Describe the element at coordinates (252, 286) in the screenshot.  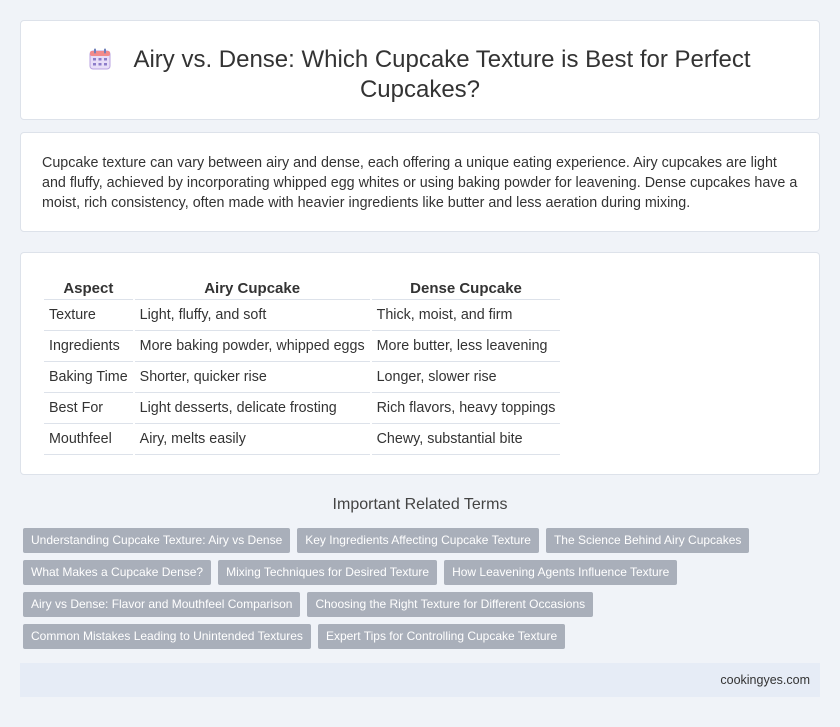
I see `header-airy: Airy Cupcake` at that location.